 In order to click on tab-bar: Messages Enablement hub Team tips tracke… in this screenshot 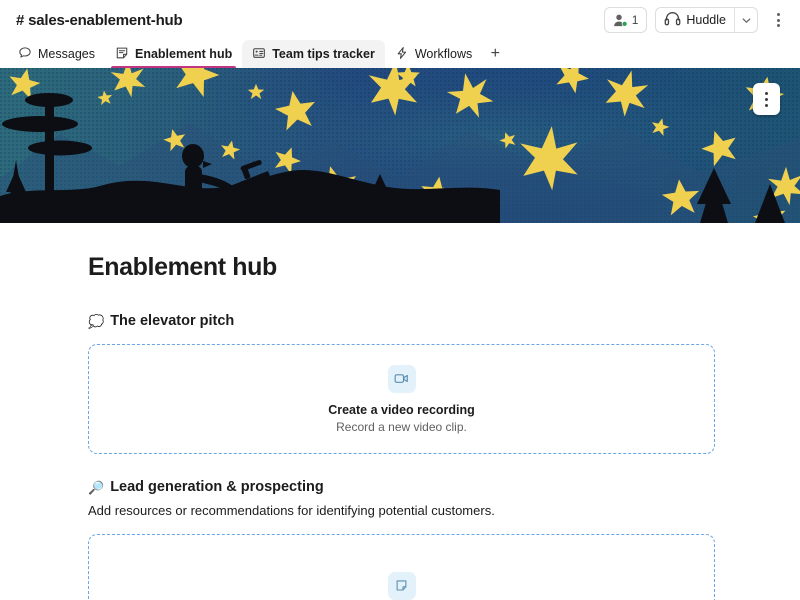, I will do `click(400, 54)`.